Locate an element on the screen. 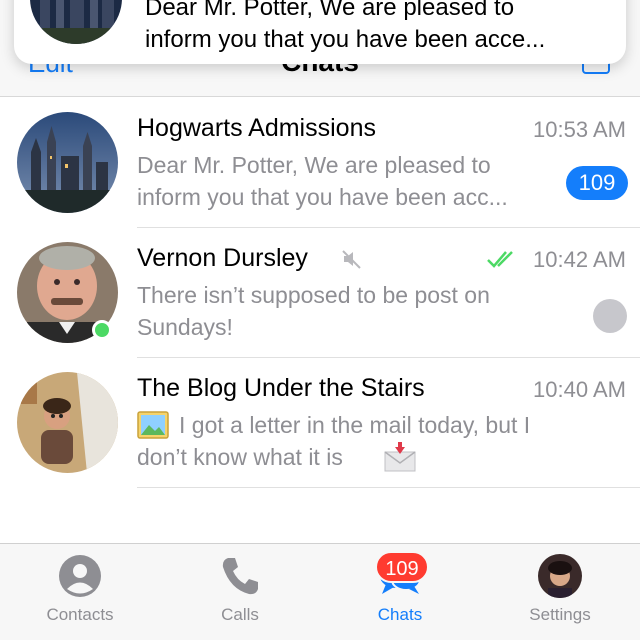 The height and width of the screenshot is (640, 640). tab-settings: Settings is located at coordinates (560, 592).